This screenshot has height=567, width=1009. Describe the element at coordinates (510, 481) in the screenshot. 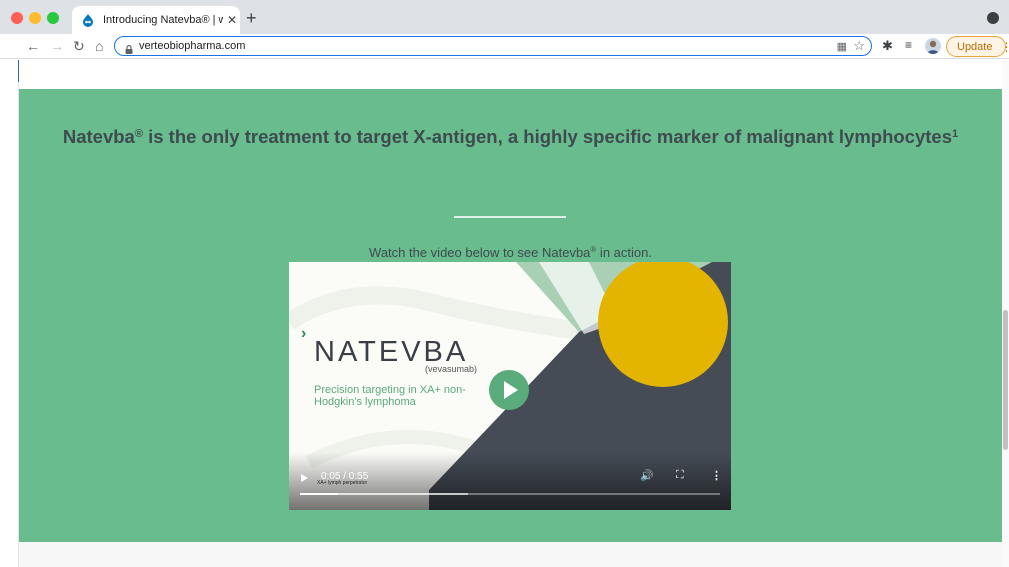

I see `video-controls: 0:05 / 0:55 XA+ lymph perpetrator 🔊 ⛶ ⋮` at that location.